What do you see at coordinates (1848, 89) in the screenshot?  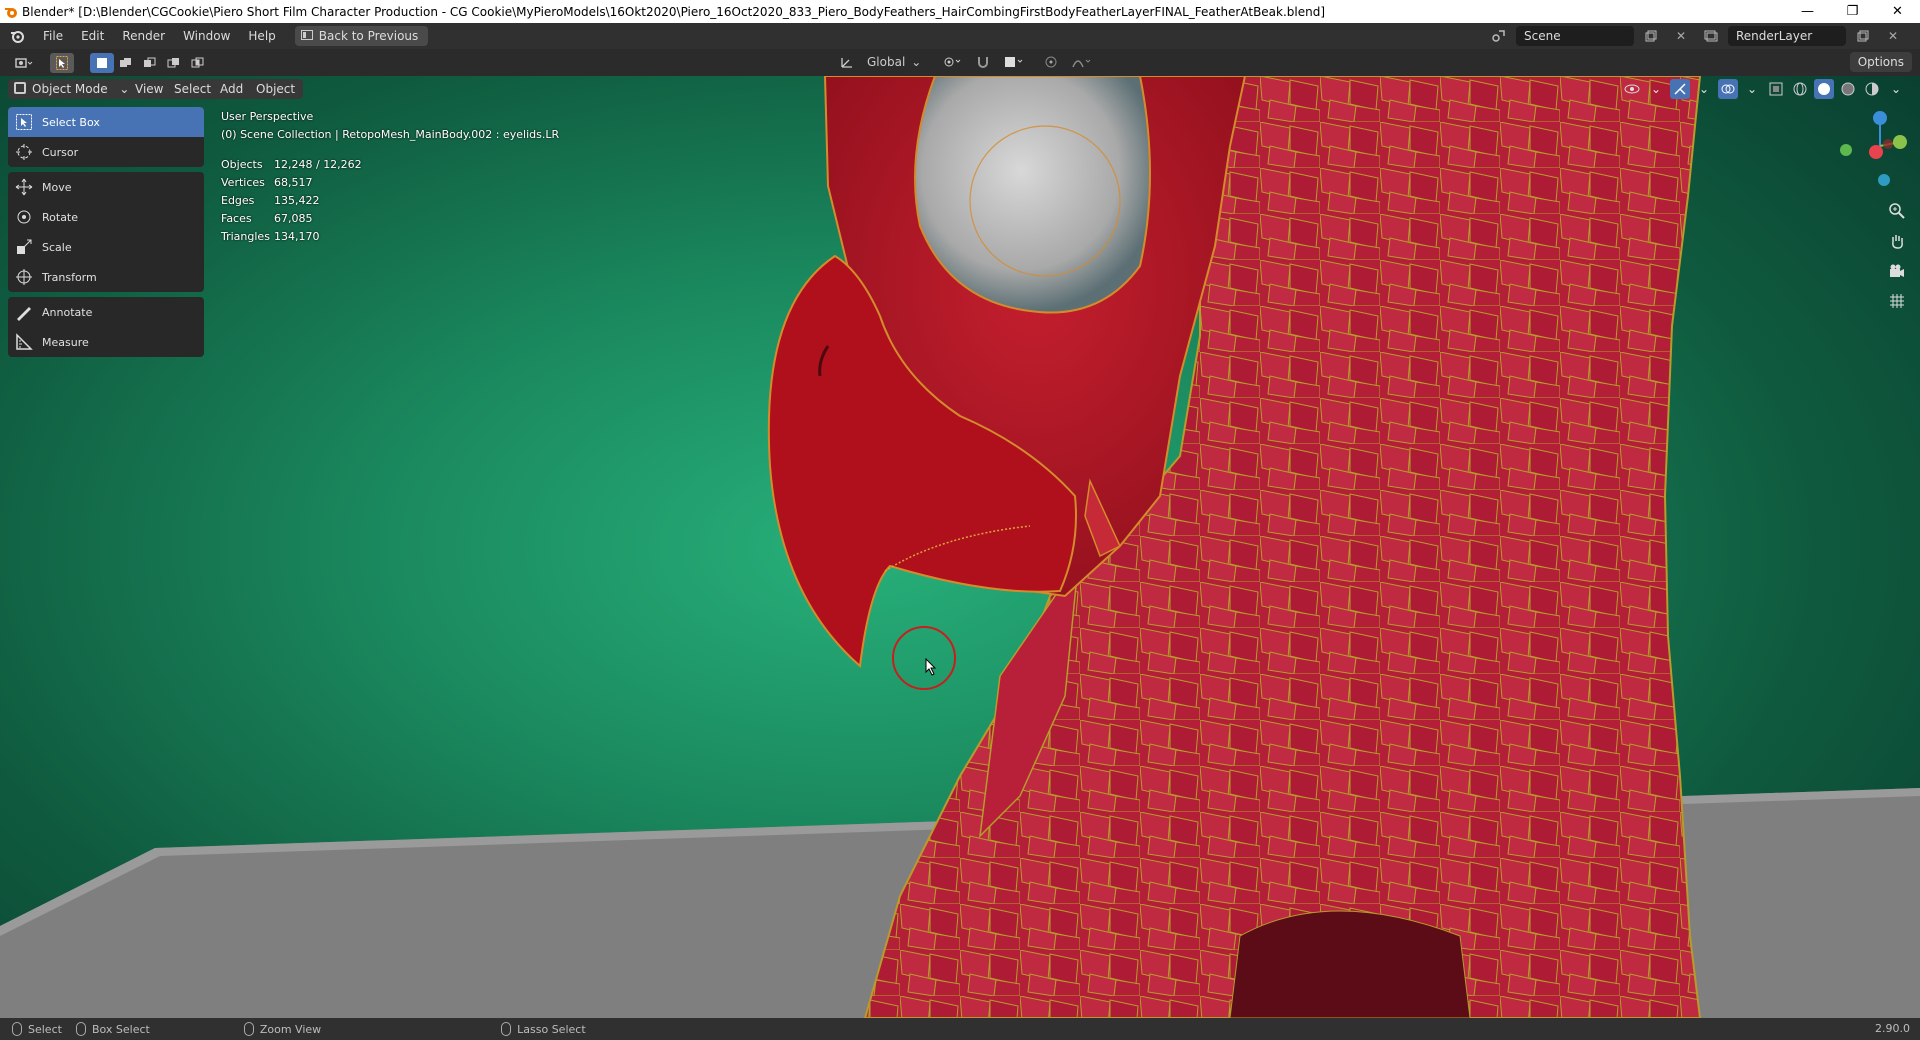 I see `material-shading-icon` at bounding box center [1848, 89].